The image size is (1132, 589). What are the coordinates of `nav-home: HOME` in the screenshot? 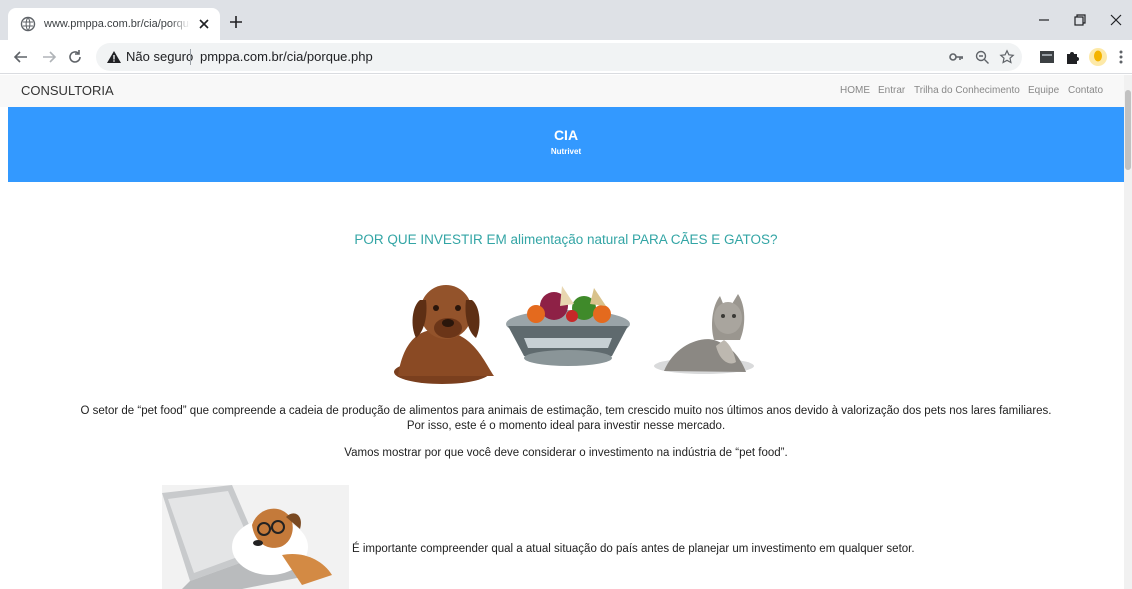 It's located at (855, 91).